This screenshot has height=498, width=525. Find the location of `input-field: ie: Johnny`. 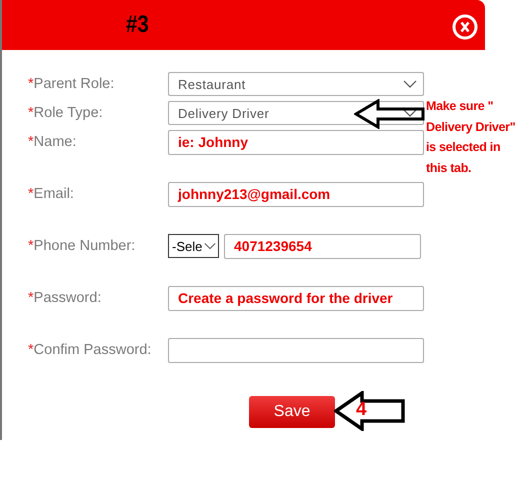

input-field: ie: Johnny is located at coordinates (296, 142).